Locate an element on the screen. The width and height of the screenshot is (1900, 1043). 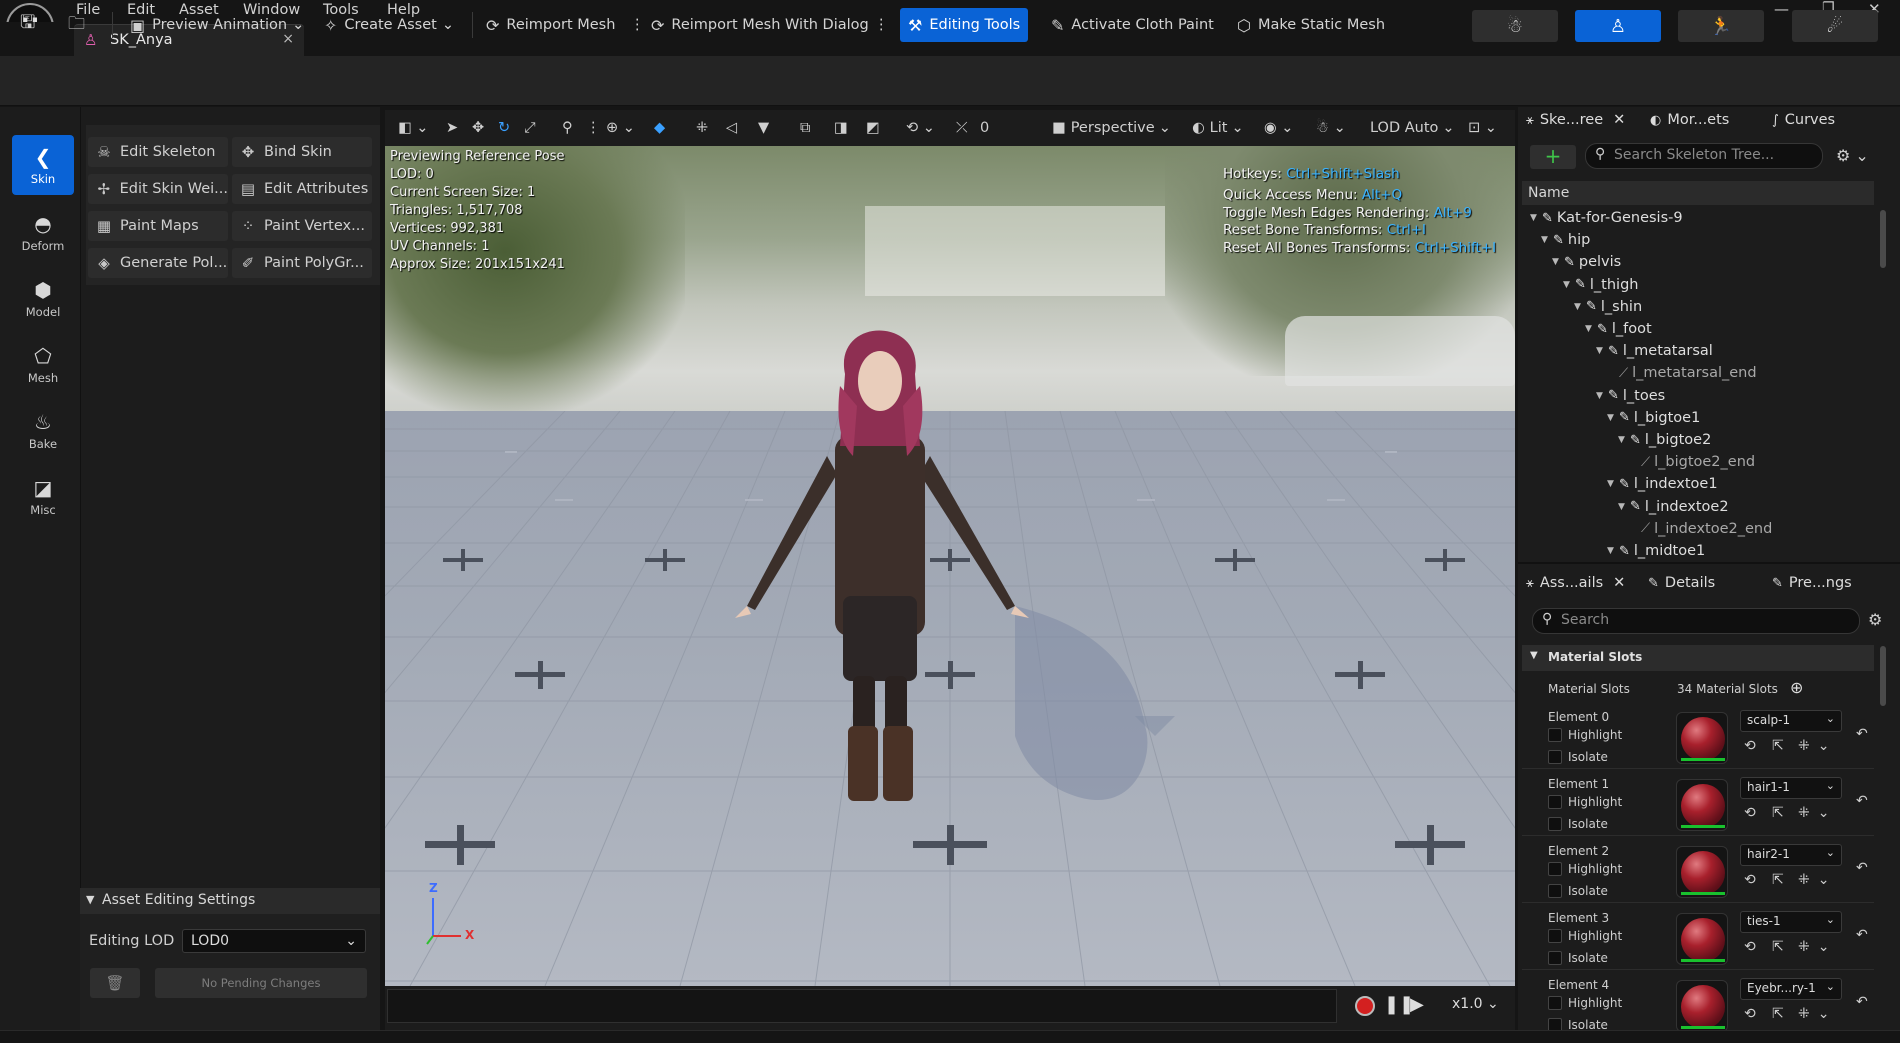
coordinate-space-icon: ⊕ ⌄ is located at coordinates (620, 128).